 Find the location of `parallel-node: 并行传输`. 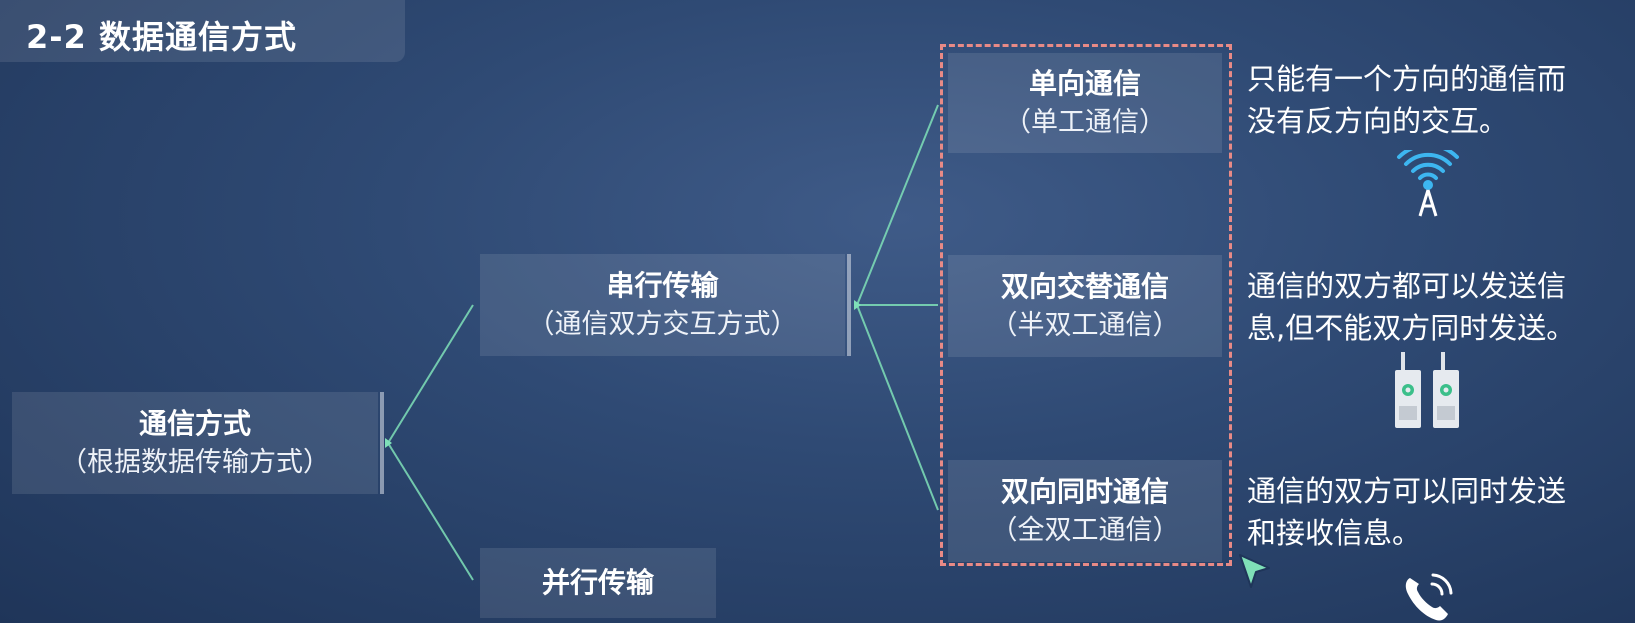

parallel-node: 并行传输 is located at coordinates (598, 583).